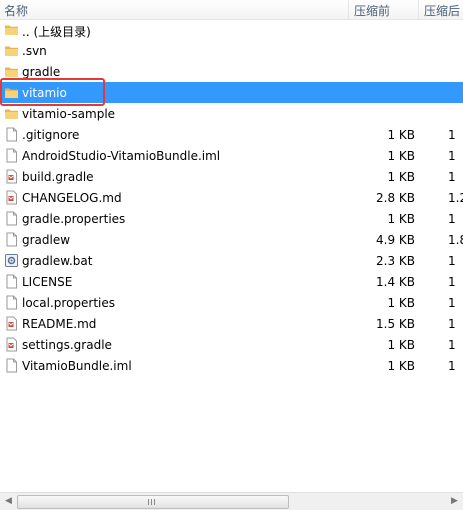 This screenshot has width=463, height=510. What do you see at coordinates (231, 260) in the screenshot?
I see `list-item: gradlew.bat 2.3 KB 1` at bounding box center [231, 260].